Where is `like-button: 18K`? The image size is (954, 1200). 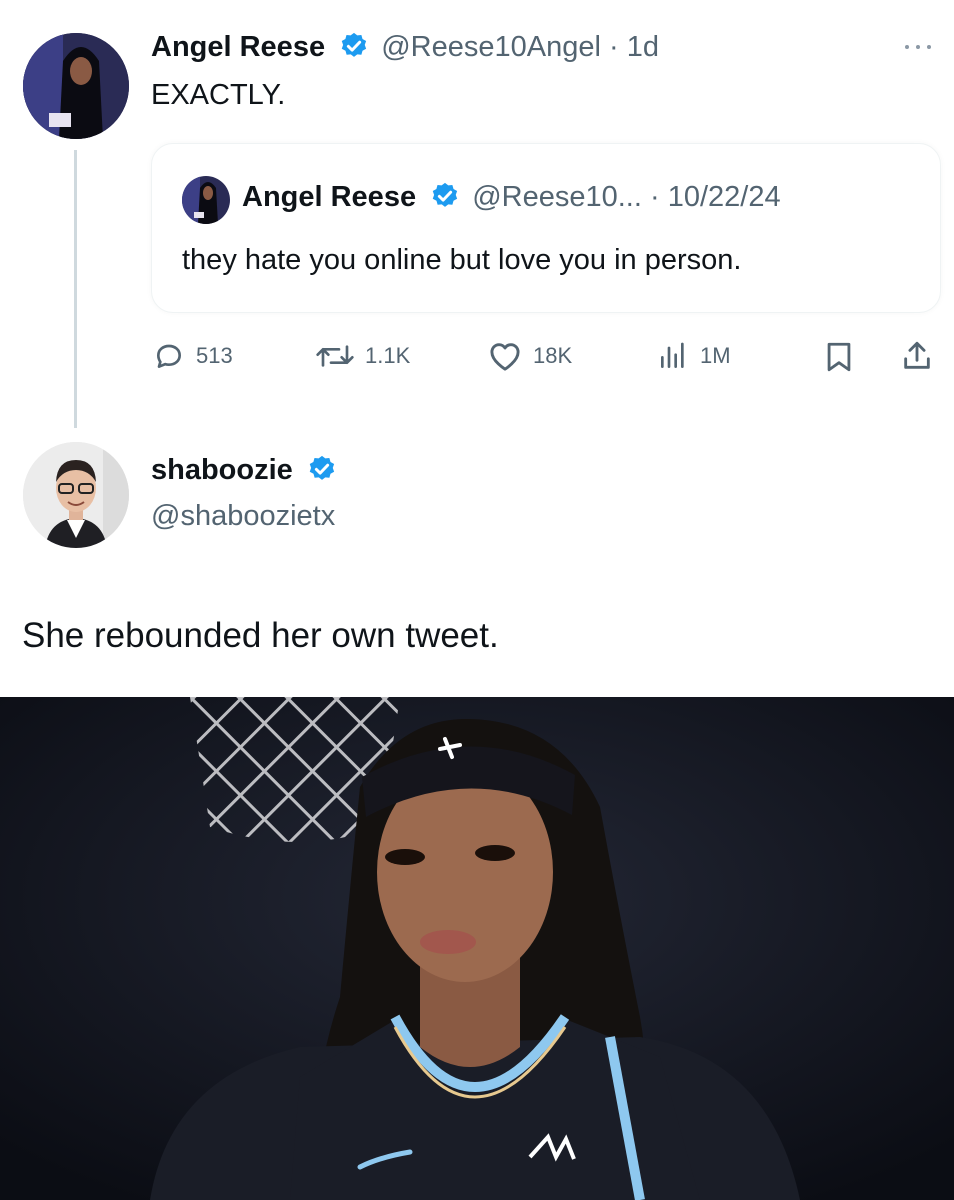
like-button: 18K is located at coordinates (529, 356).